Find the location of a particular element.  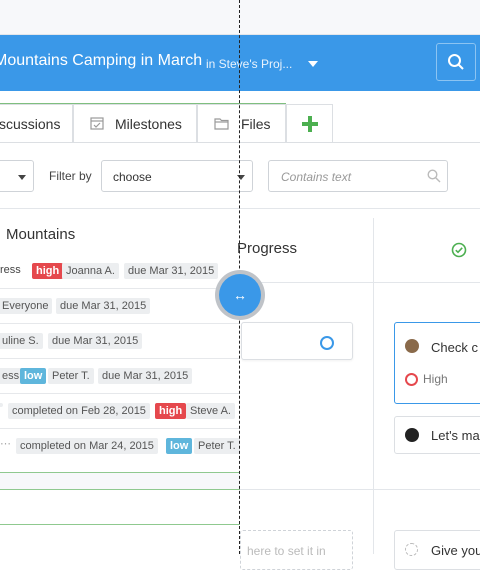

handle-symbol: ↔ is located at coordinates (240, 295).